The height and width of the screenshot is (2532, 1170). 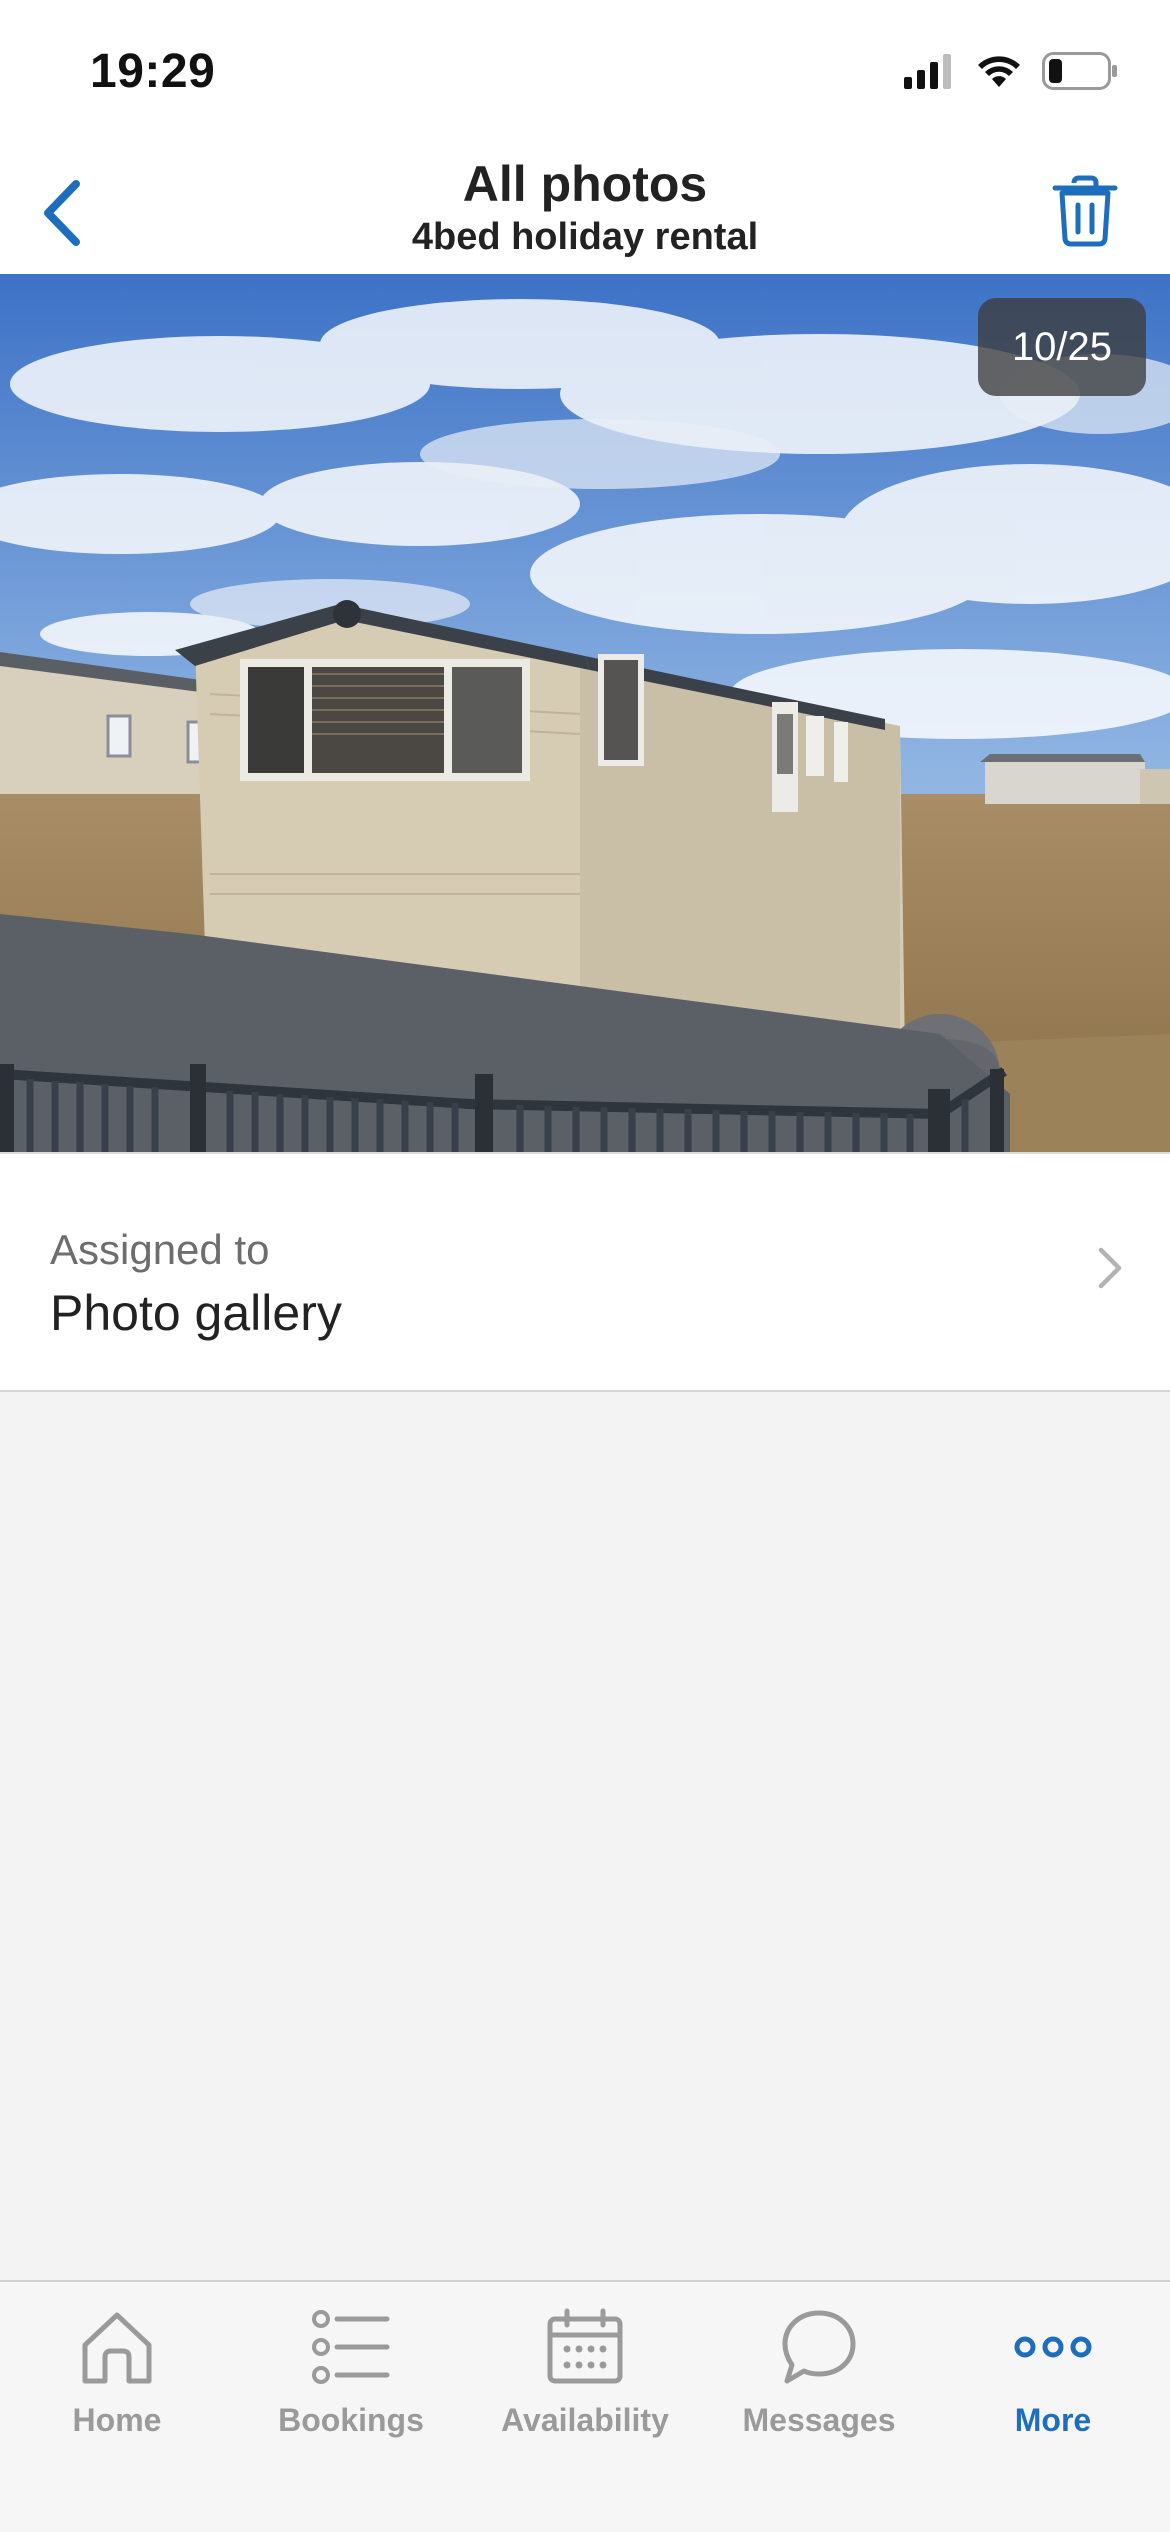 I want to click on assigned-to-row: Assigned to Photo gallery, so click(x=585, y=1272).